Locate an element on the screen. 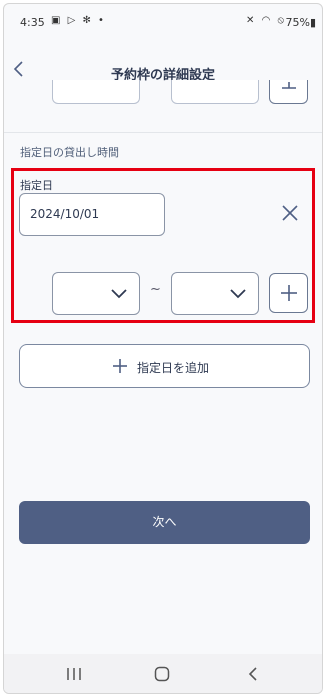  add-time-slot-button is located at coordinates (288, 293).